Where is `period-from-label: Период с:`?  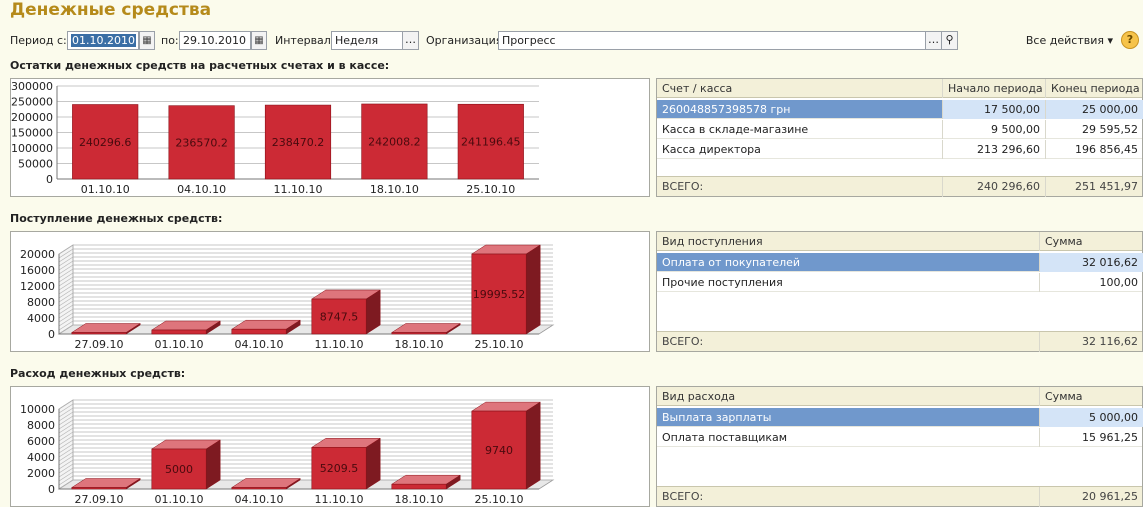 period-from-label: Период с: is located at coordinates (38, 40).